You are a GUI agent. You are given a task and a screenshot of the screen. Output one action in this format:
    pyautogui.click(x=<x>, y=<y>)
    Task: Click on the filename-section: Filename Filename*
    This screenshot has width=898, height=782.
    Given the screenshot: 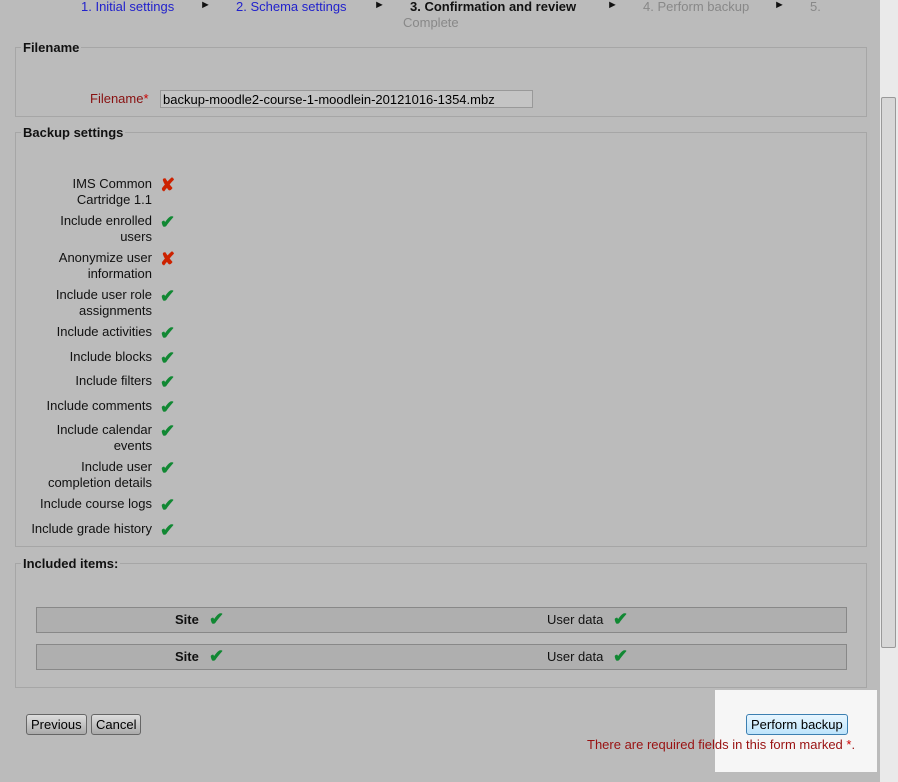 What is the action you would take?
    pyautogui.click(x=441, y=78)
    